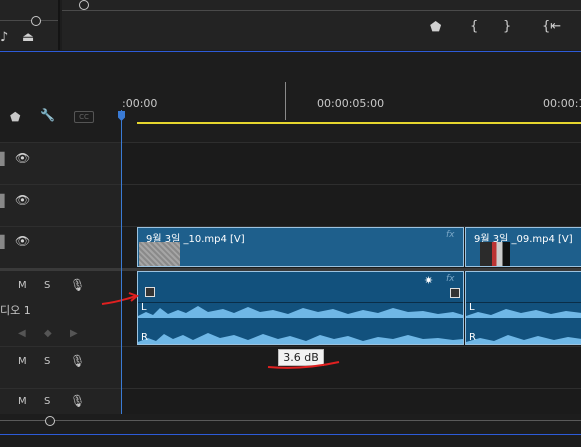 This screenshot has height=447, width=581. Describe the element at coordinates (84, 117) in the screenshot. I see `captions-icon: CC` at that location.